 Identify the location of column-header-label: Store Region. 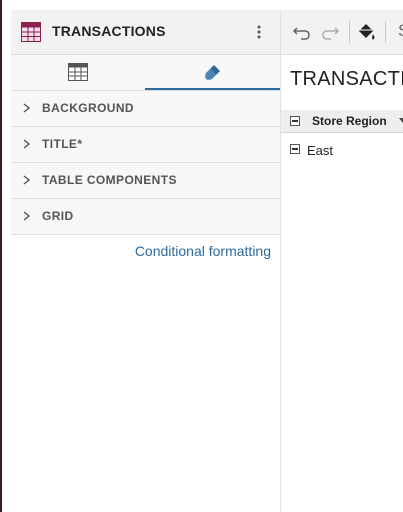
(349, 121).